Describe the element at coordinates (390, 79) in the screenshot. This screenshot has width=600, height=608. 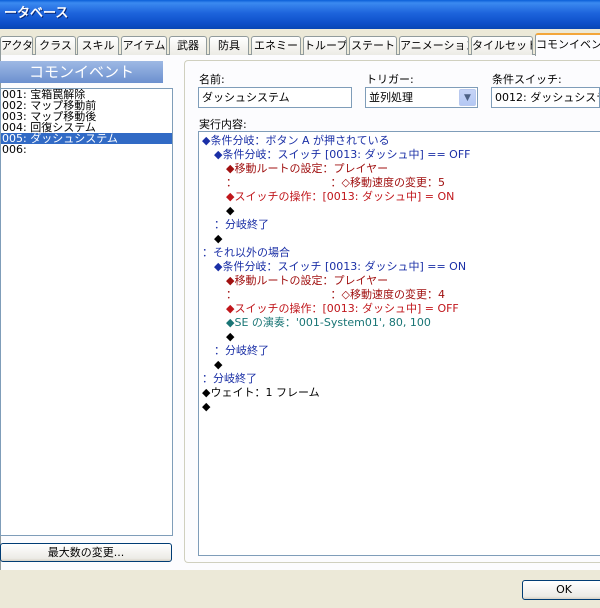
I see `trigger-label: トリガー:` at that location.